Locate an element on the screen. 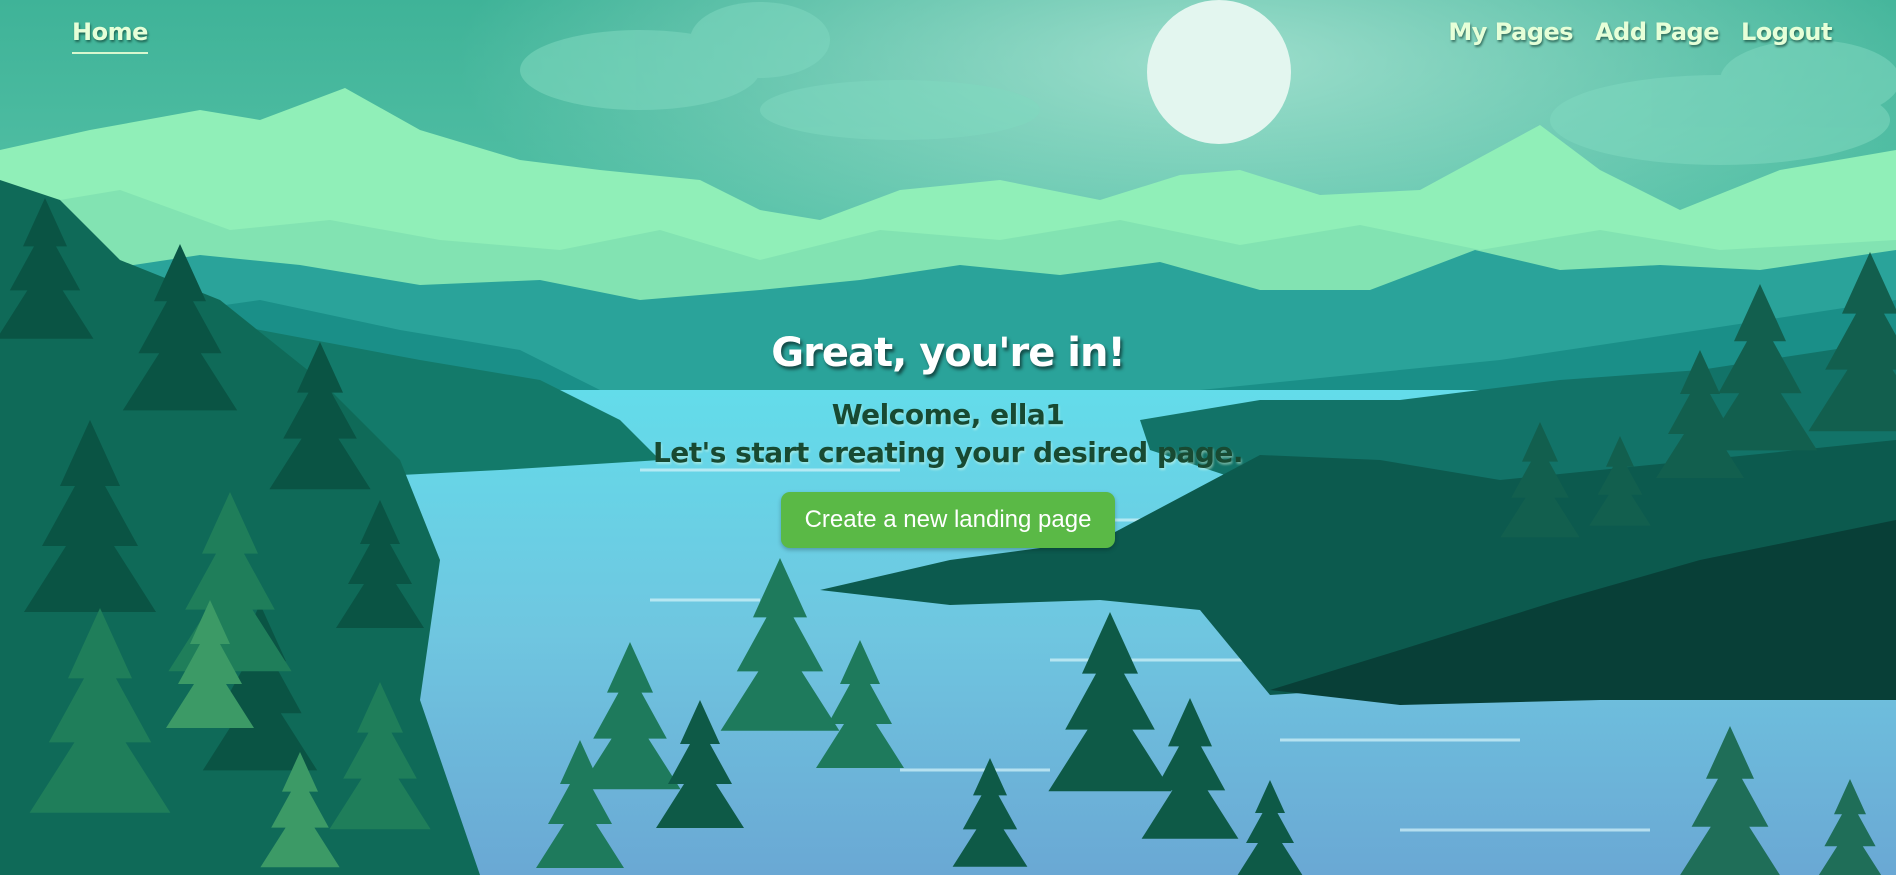  nav-right-links: My Pages Add Page Logout is located at coordinates (1640, 32).